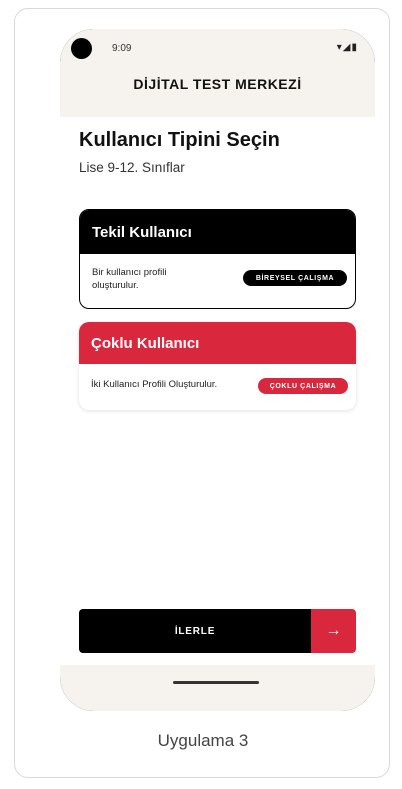  I want to click on option-description: Bir kullanıcı profili oluşturulur., so click(129, 279).